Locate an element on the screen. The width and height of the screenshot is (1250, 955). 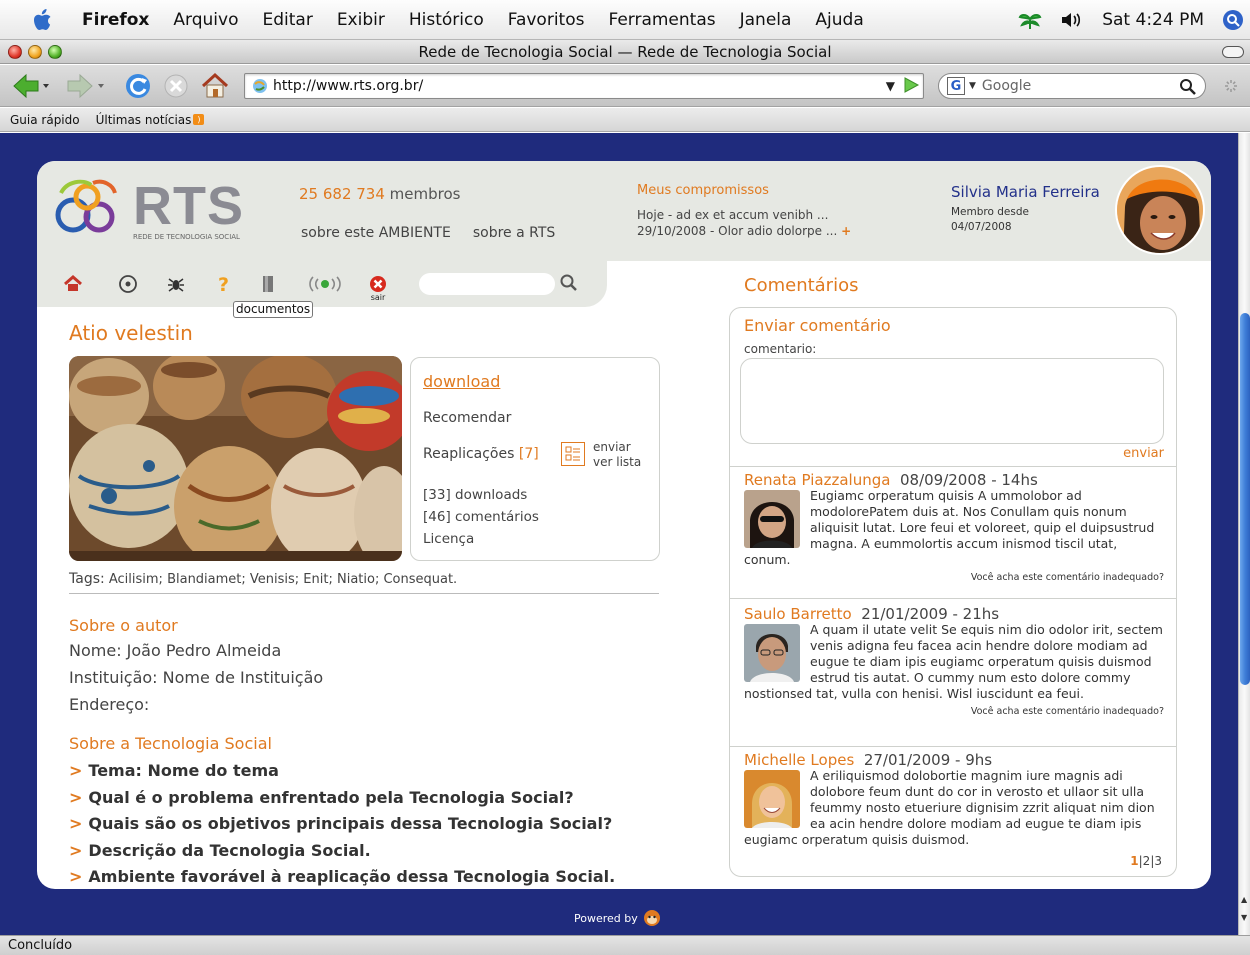
reload-button is located at coordinates (138, 86).